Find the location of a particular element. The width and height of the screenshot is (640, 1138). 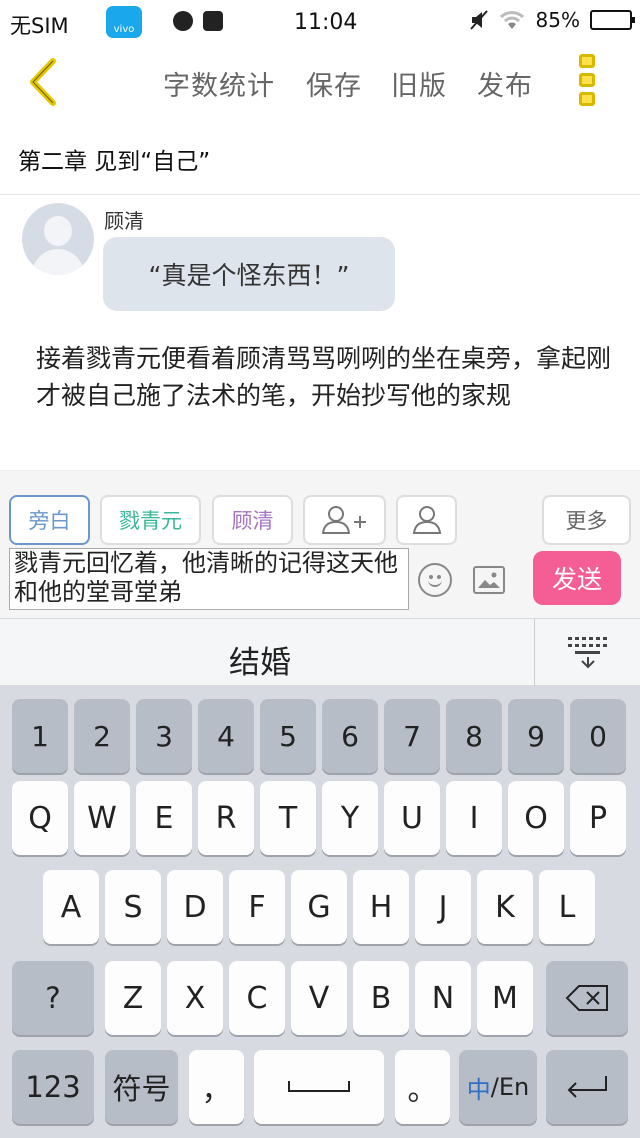

mute-icon is located at coordinates (478, 20).